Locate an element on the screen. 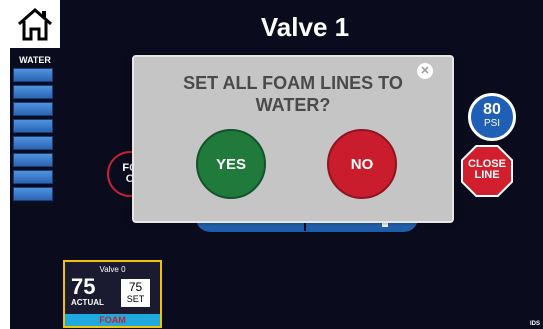 This screenshot has height=329, width=543. water-tank-label: WATER is located at coordinates (35, 60).